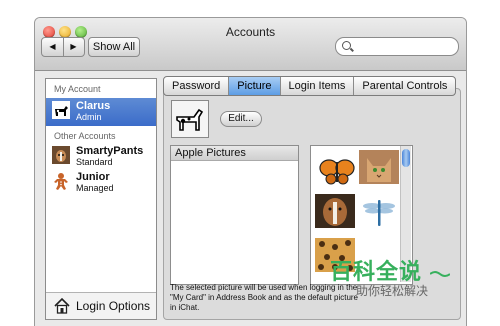 This screenshot has width=500, height=326. What do you see at coordinates (255, 86) in the screenshot?
I see `tab-picture: Picture` at bounding box center [255, 86].